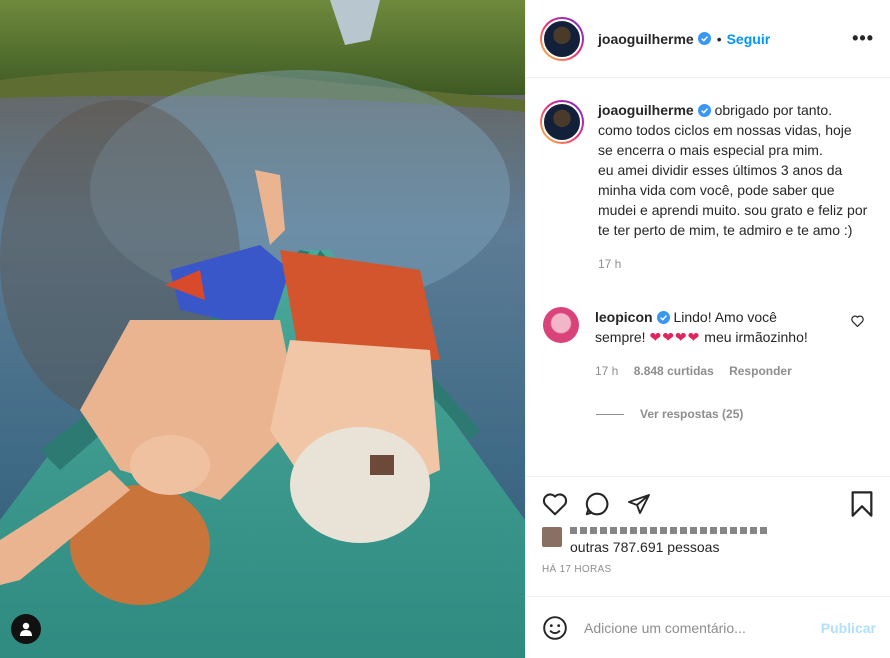 The height and width of the screenshot is (658, 890). I want to click on post-timestamp: HÁ 17 HORAS, so click(708, 569).